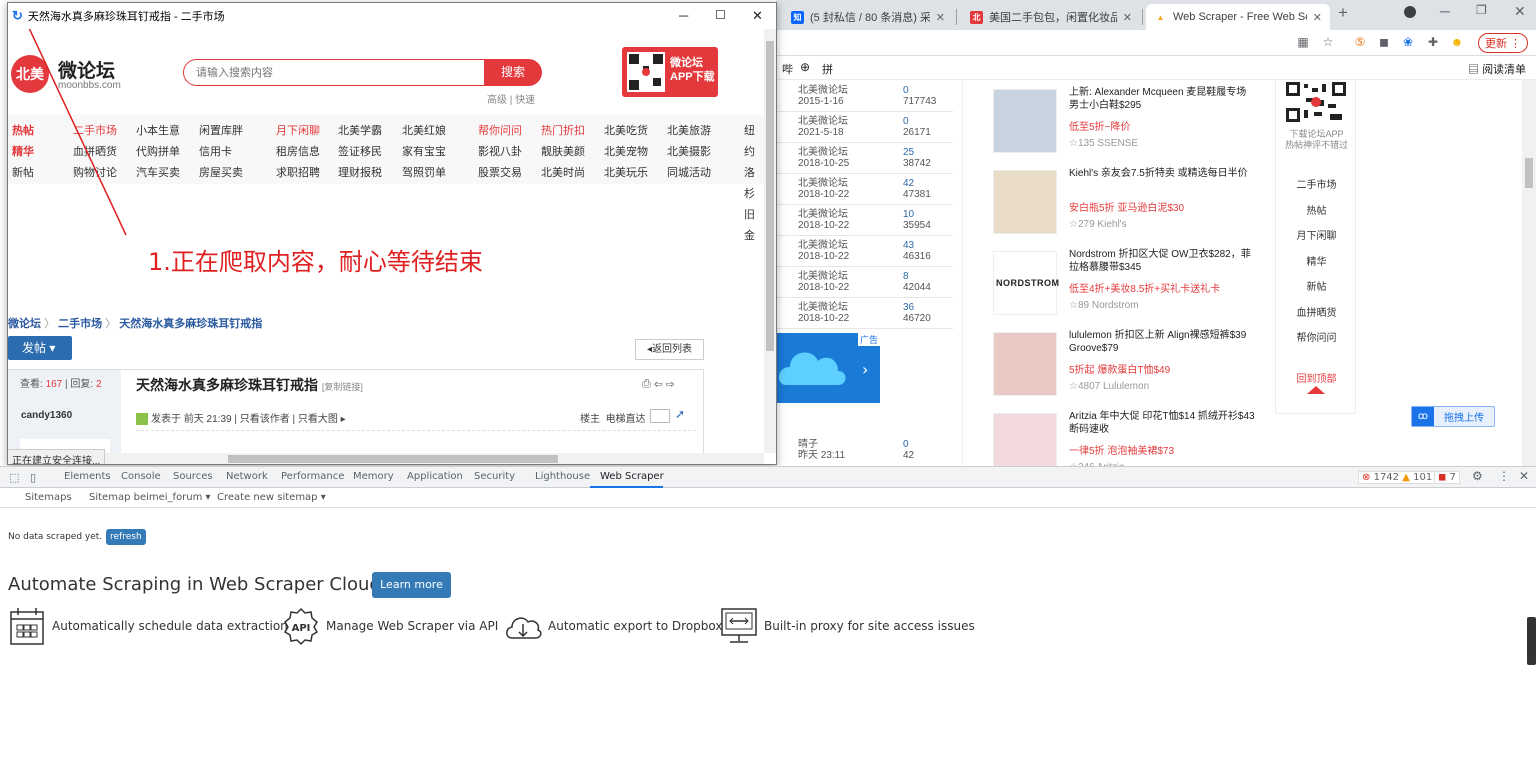 Image resolution: width=1536 pixels, height=784 pixels. I want to click on nav-link: 理财报税, so click(360, 173).